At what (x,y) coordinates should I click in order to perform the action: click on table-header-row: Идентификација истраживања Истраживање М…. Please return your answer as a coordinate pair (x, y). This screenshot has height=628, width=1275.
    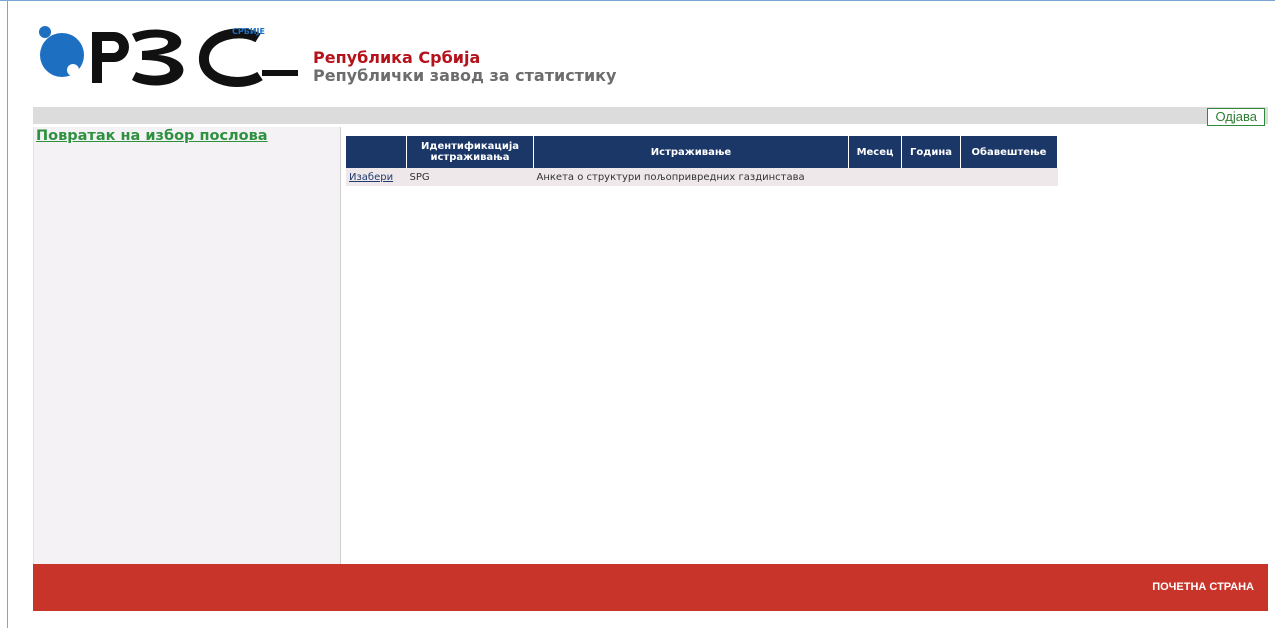
    Looking at the image, I should click on (702, 152).